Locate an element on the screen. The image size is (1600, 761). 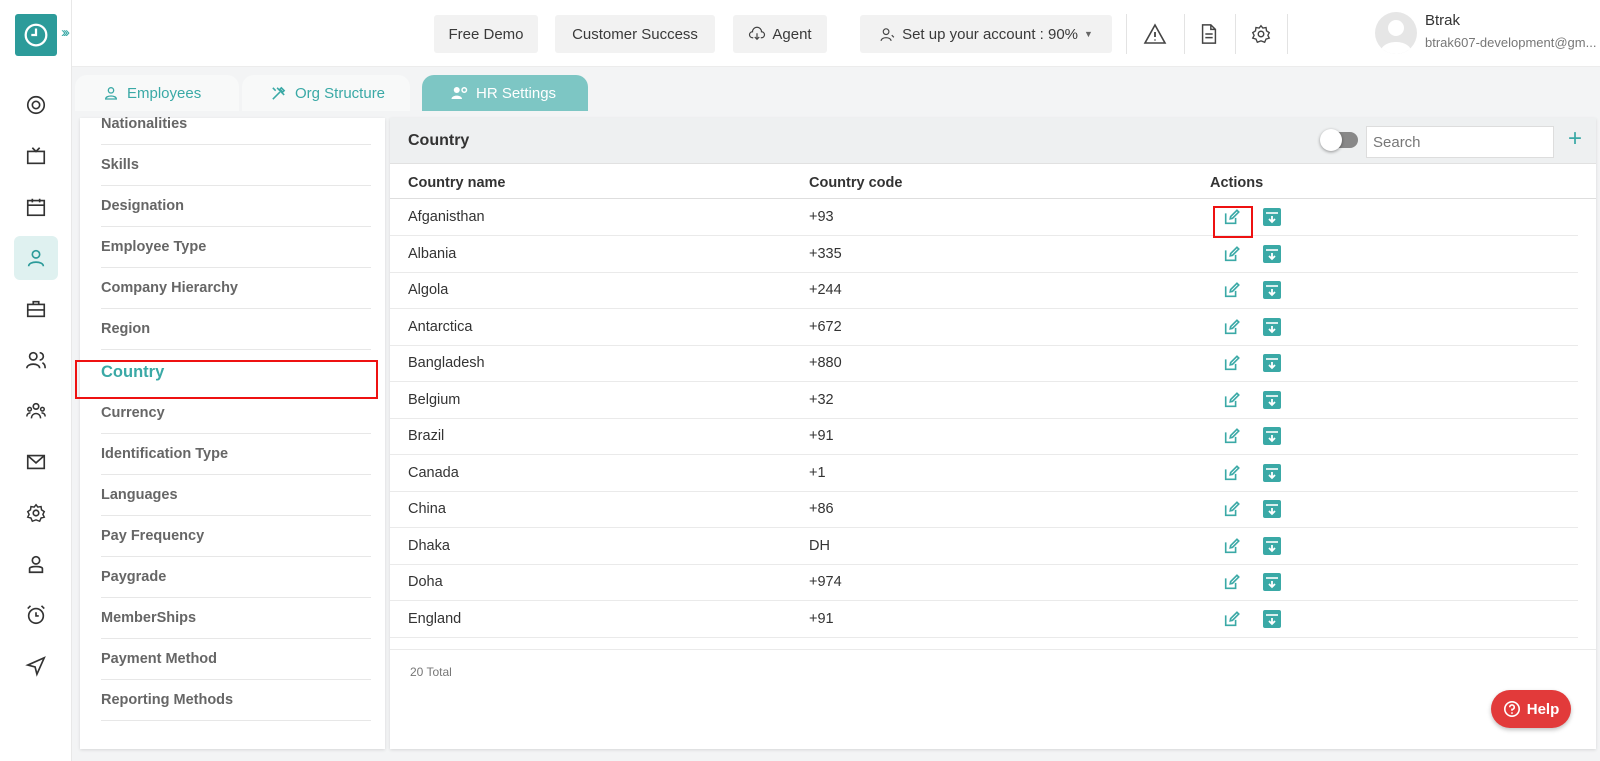
country-name-cell: Dhaka is located at coordinates (429, 545).